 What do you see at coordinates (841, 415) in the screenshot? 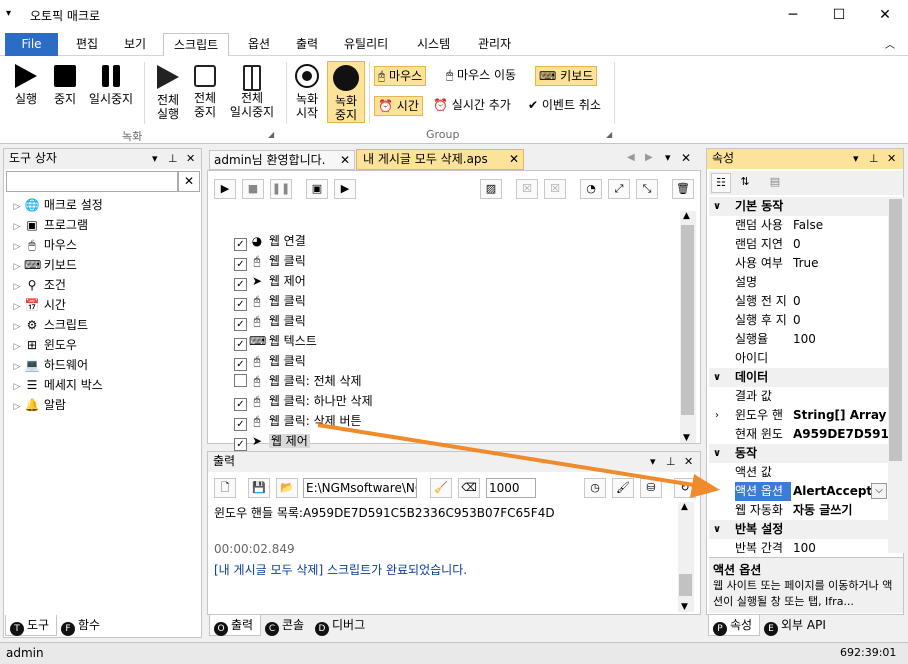
I see `property-value: String[] Array` at bounding box center [841, 415].